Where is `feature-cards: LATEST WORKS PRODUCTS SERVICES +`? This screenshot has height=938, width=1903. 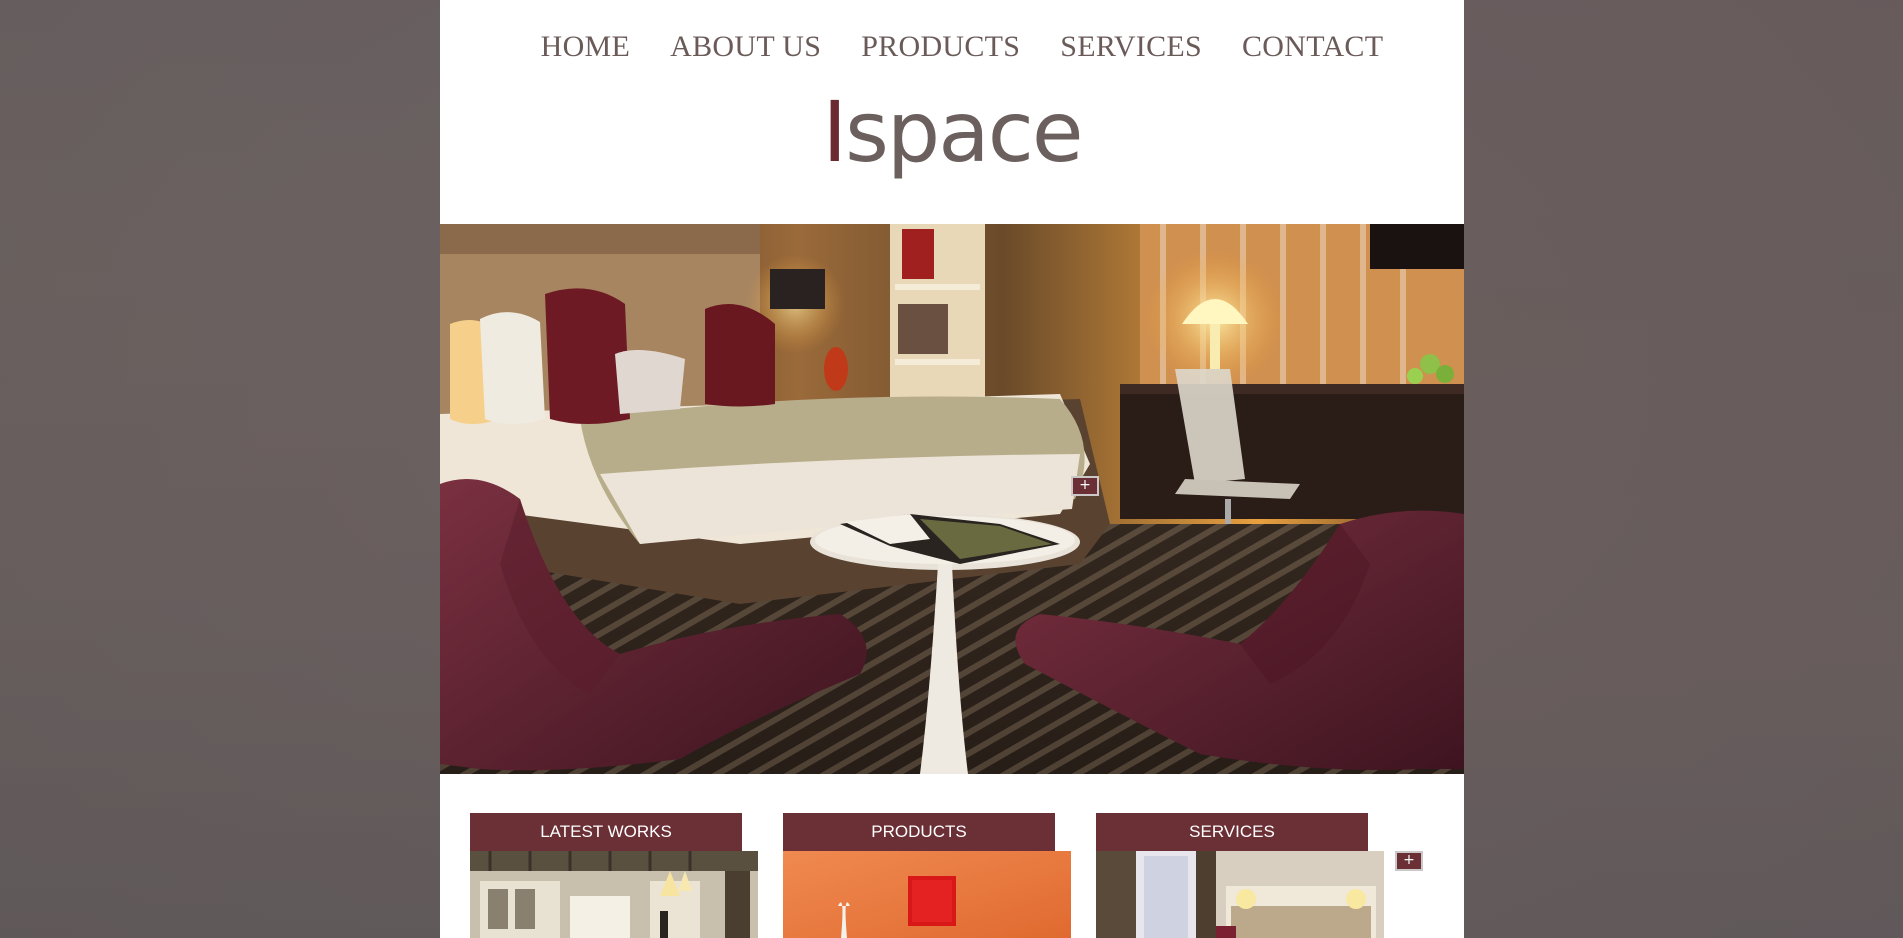
feature-cards: LATEST WORKS PRODUCTS SERVICES + is located at coordinates (952, 875).